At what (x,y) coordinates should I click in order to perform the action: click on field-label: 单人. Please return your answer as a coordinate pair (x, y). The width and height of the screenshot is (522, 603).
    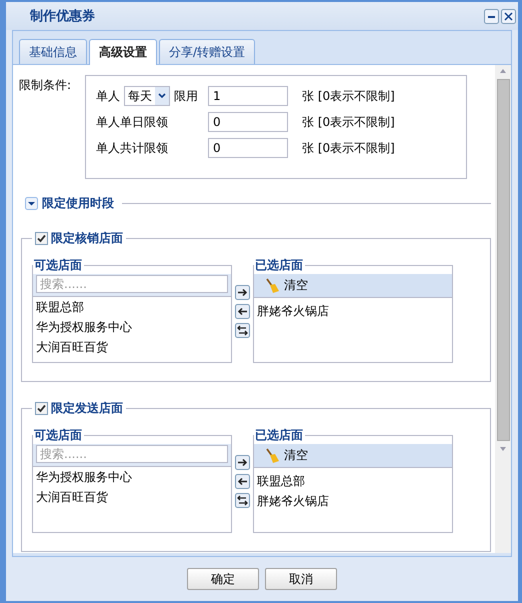
    Looking at the image, I should click on (108, 96).